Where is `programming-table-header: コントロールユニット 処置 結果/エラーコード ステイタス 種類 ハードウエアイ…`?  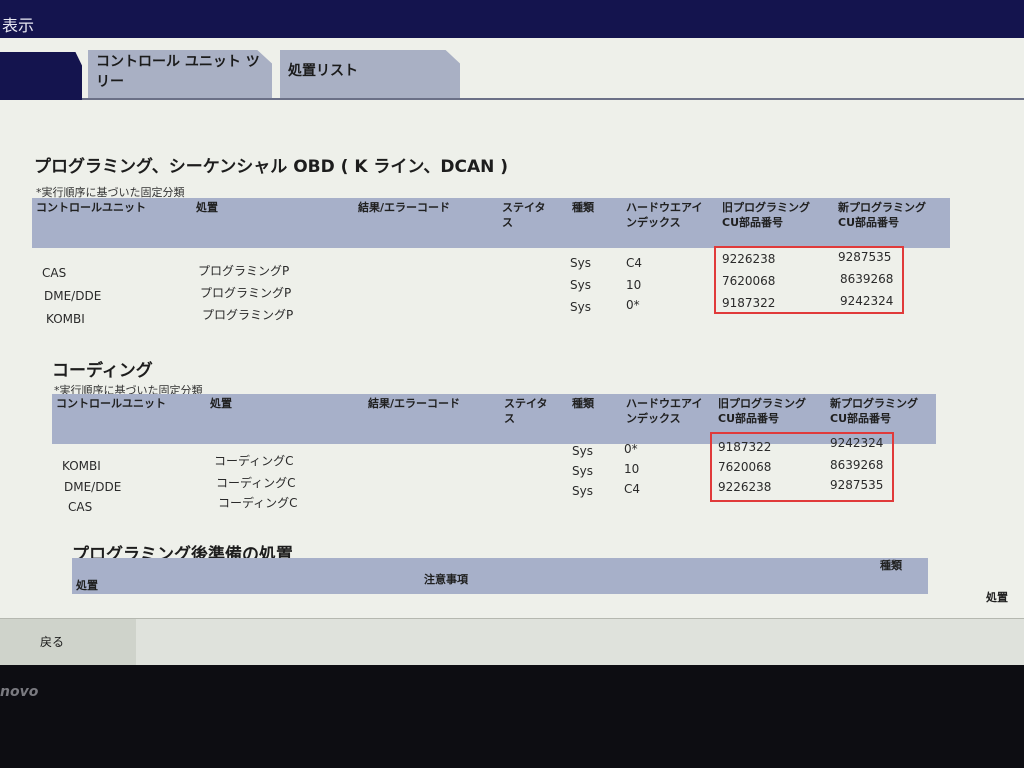 programming-table-header: コントロールユニット 処置 結果/エラーコード ステイタス 種類 ハードウエアイ… is located at coordinates (491, 223).